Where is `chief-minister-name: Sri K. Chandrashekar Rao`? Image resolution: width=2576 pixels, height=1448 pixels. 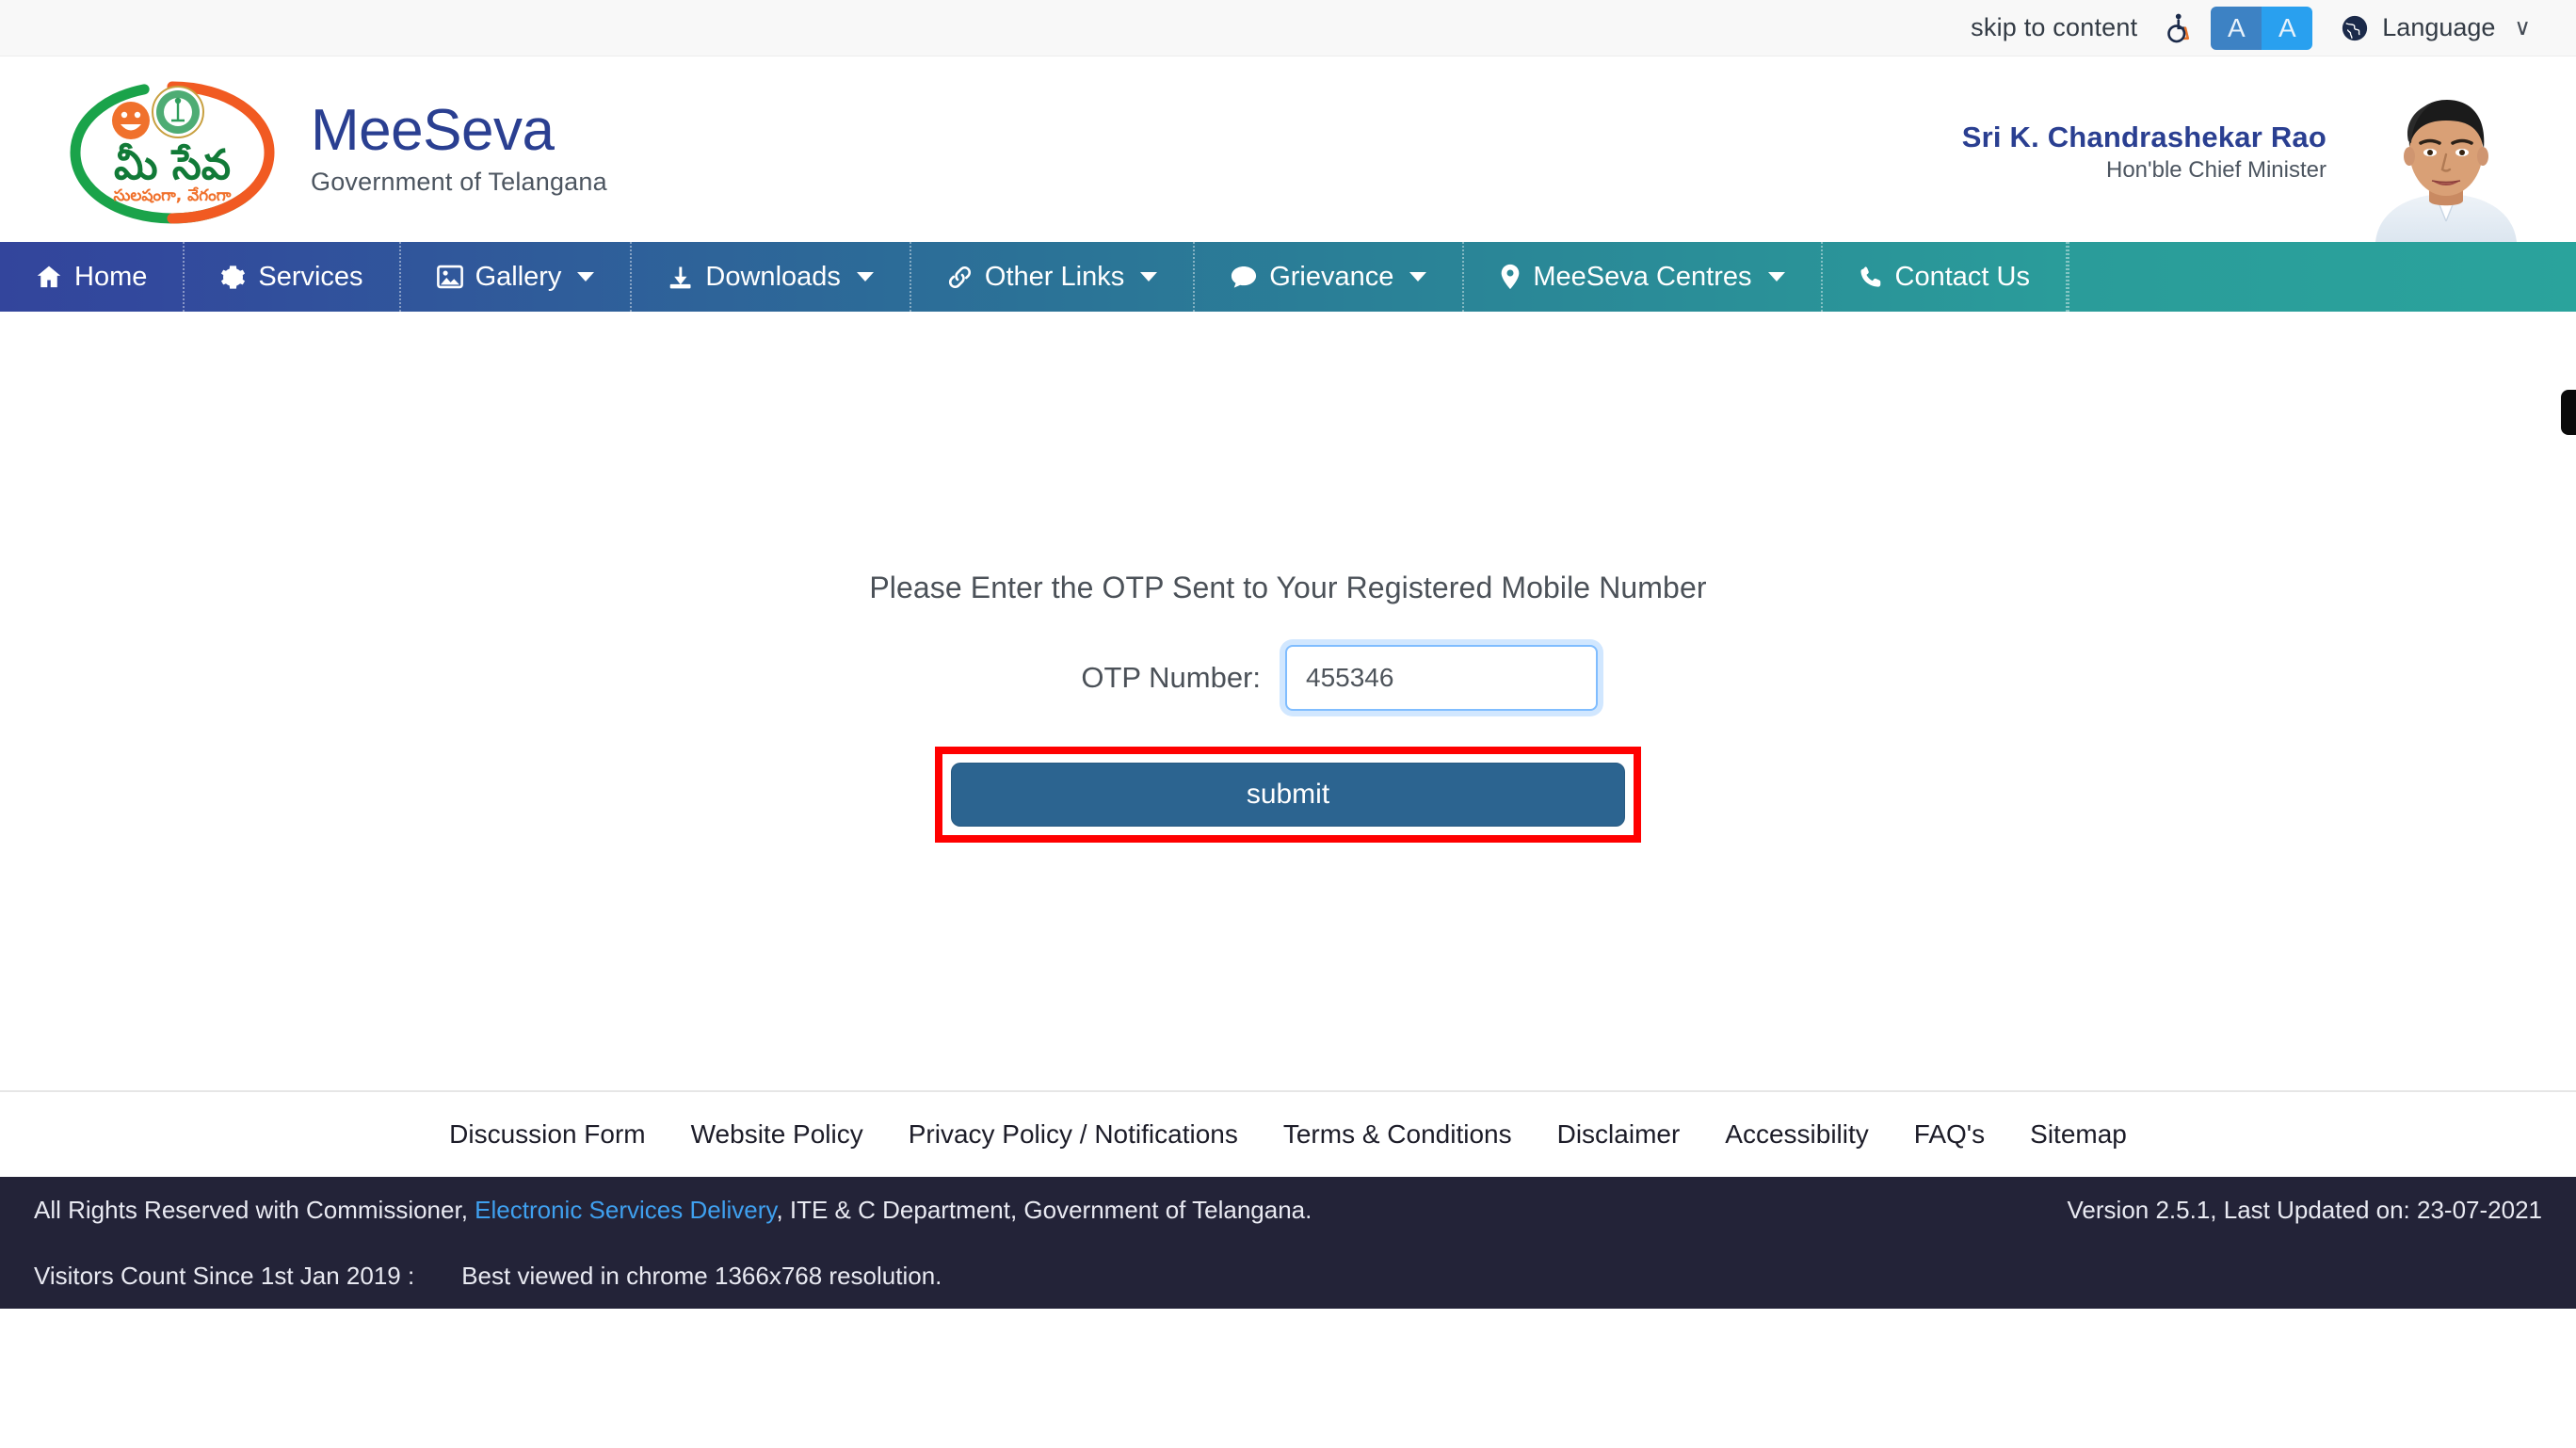 chief-minister-name: Sri K. Chandrashekar Rao is located at coordinates (2143, 137).